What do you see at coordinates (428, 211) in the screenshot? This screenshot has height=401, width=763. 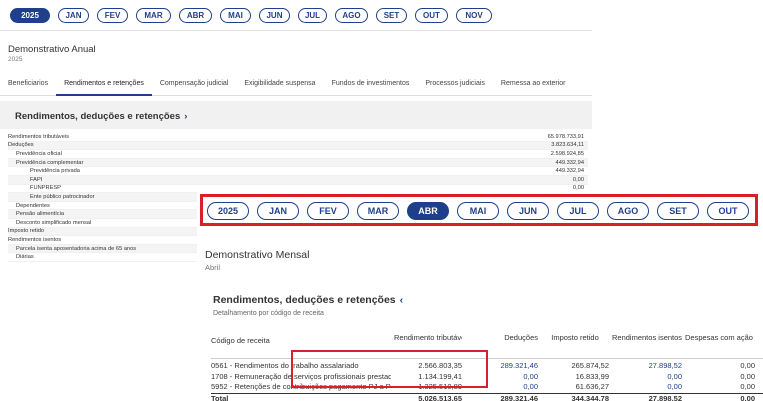 I see `month-pill-abr: ABR` at bounding box center [428, 211].